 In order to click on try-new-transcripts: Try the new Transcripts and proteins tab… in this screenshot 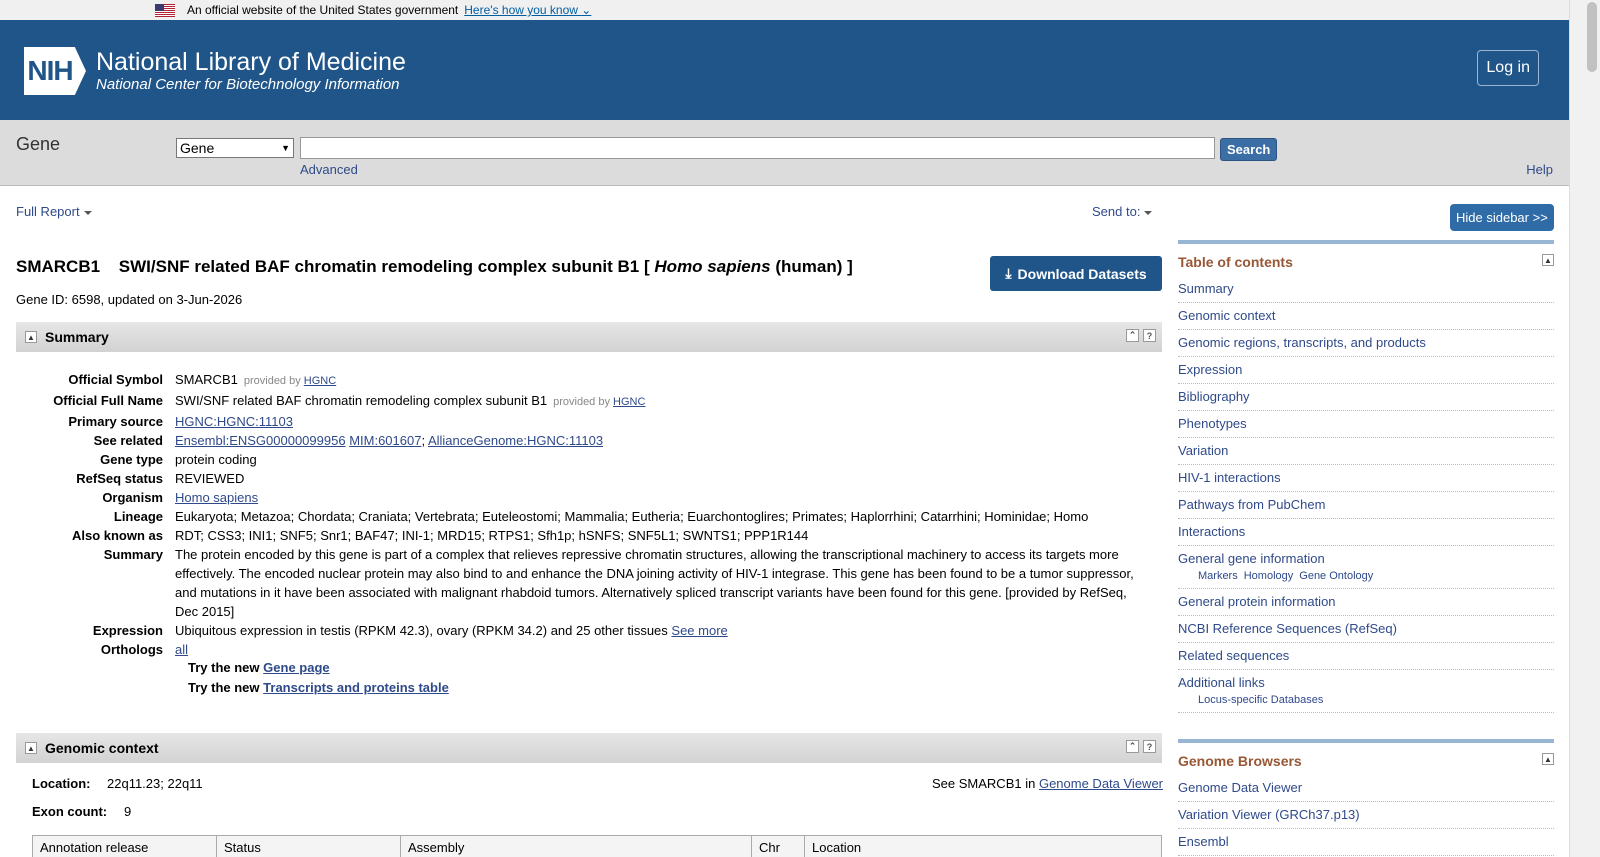, I will do `click(318, 687)`.